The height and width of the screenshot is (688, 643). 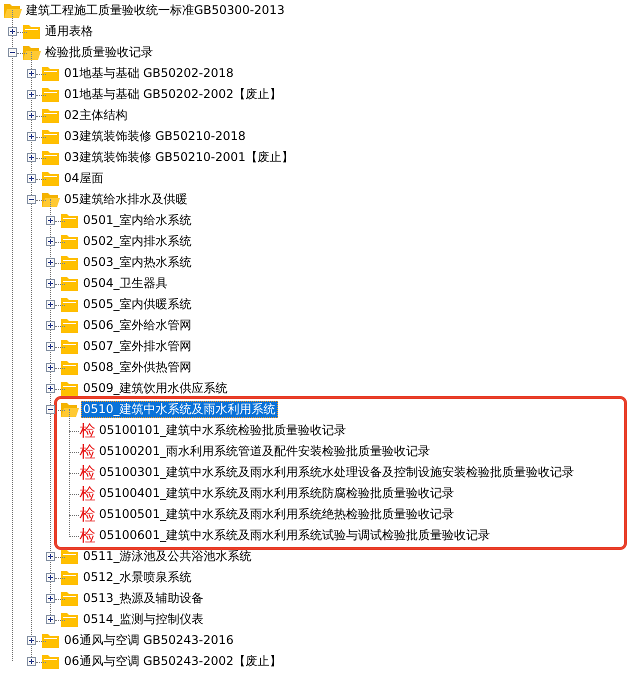 What do you see at coordinates (149, 73) in the screenshot?
I see `tree-item: 01地基与基础 GB50202-2018` at bounding box center [149, 73].